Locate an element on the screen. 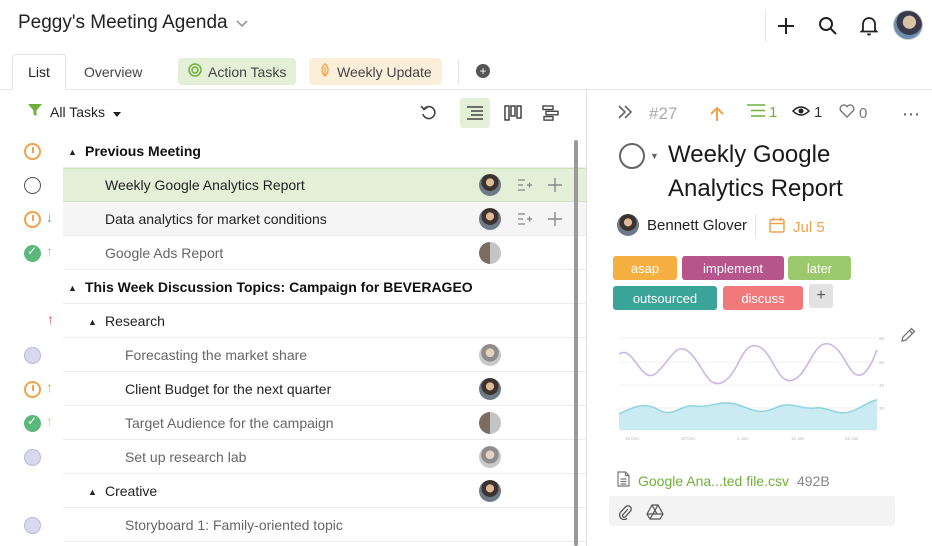  svg-text: 20 is located at coordinates (882, 408).